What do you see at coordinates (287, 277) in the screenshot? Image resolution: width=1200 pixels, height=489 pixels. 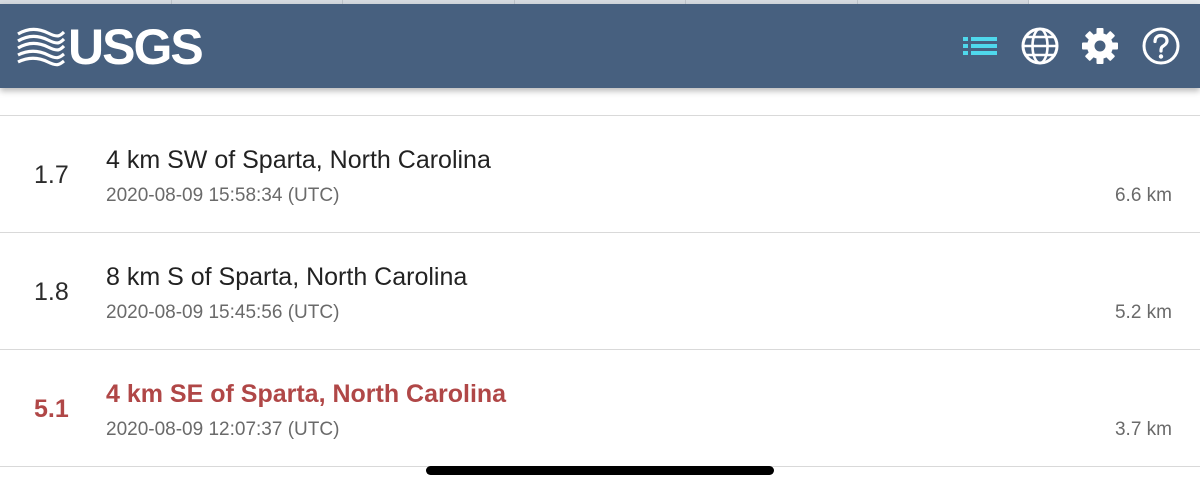 I see `location: 8 km S of Sparta, North Carolina` at bounding box center [287, 277].